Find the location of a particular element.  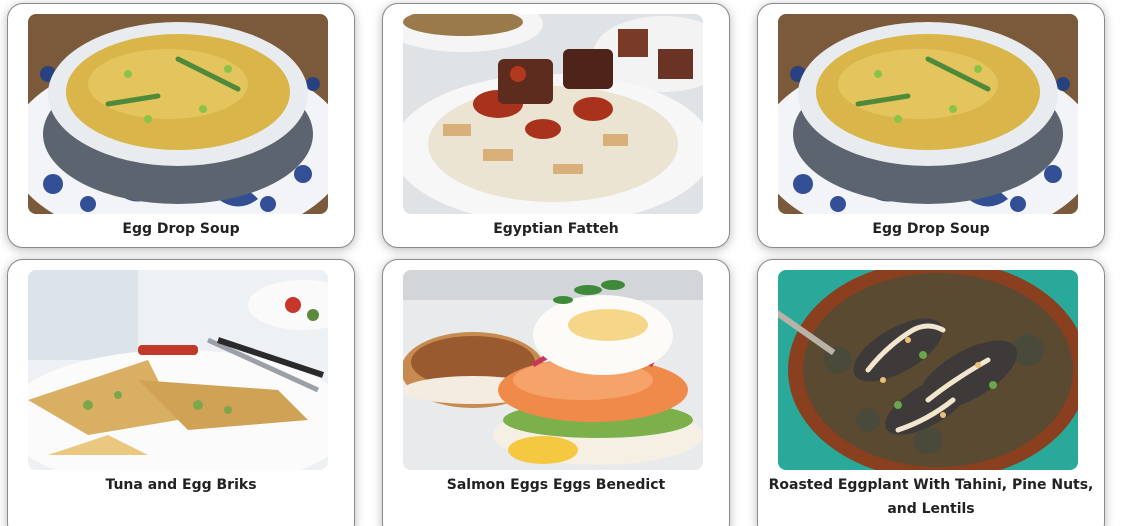

recipe-image-roasted-eggplant is located at coordinates (928, 370).